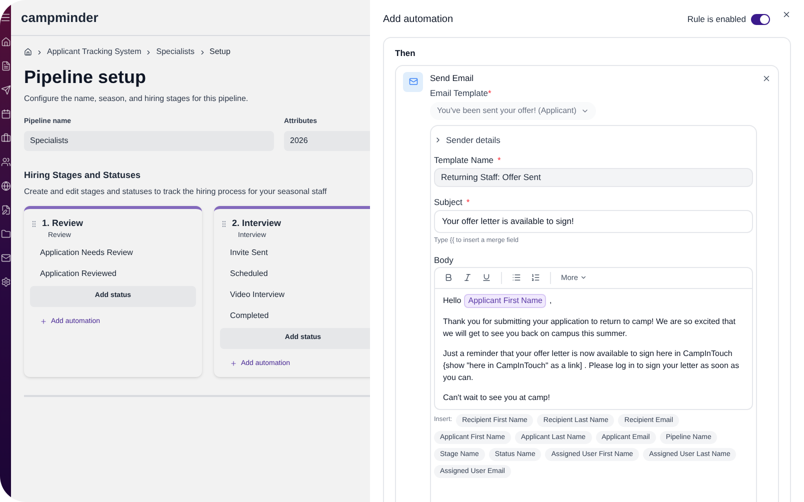 This screenshot has height=502, width=804. I want to click on breadcrumb-link: Setup, so click(220, 52).